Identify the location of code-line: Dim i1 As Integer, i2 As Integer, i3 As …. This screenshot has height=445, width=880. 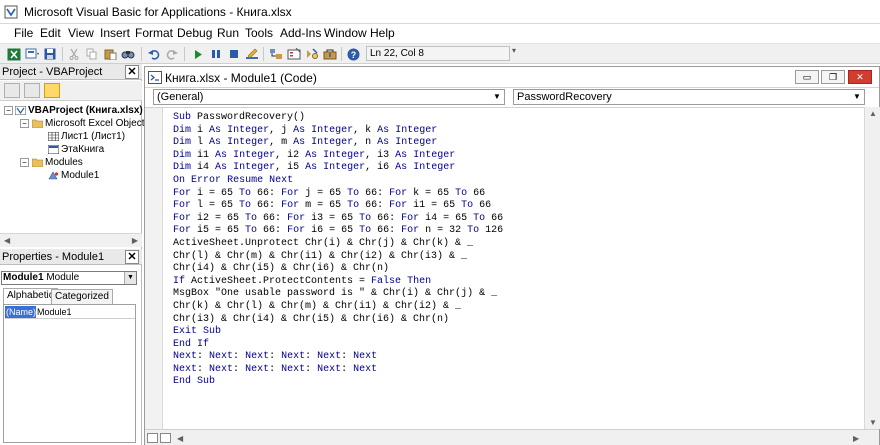
(338, 156).